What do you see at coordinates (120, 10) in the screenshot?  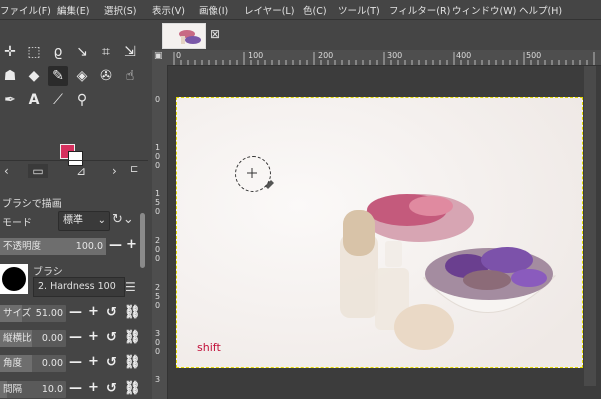 I see `menu-select: 選択(S)` at bounding box center [120, 10].